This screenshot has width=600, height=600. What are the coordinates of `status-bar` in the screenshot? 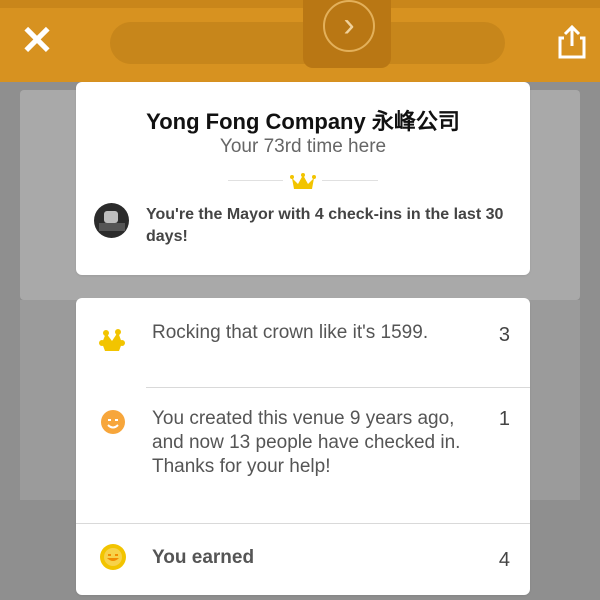 It's located at (300, 4).